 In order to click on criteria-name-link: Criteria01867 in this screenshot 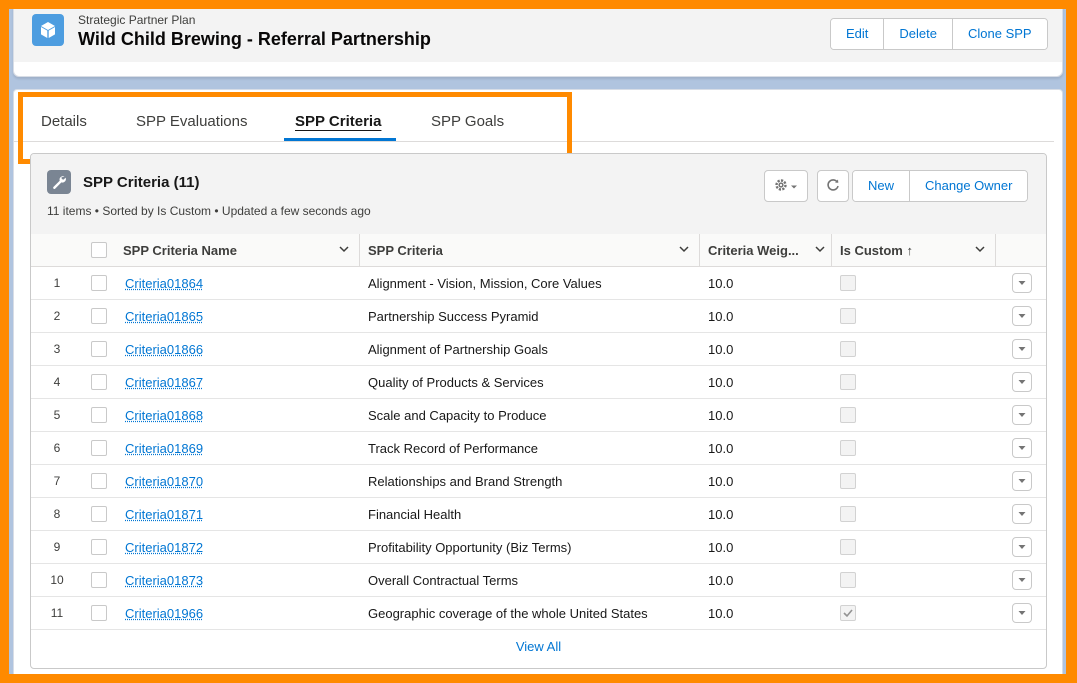, I will do `click(164, 382)`.